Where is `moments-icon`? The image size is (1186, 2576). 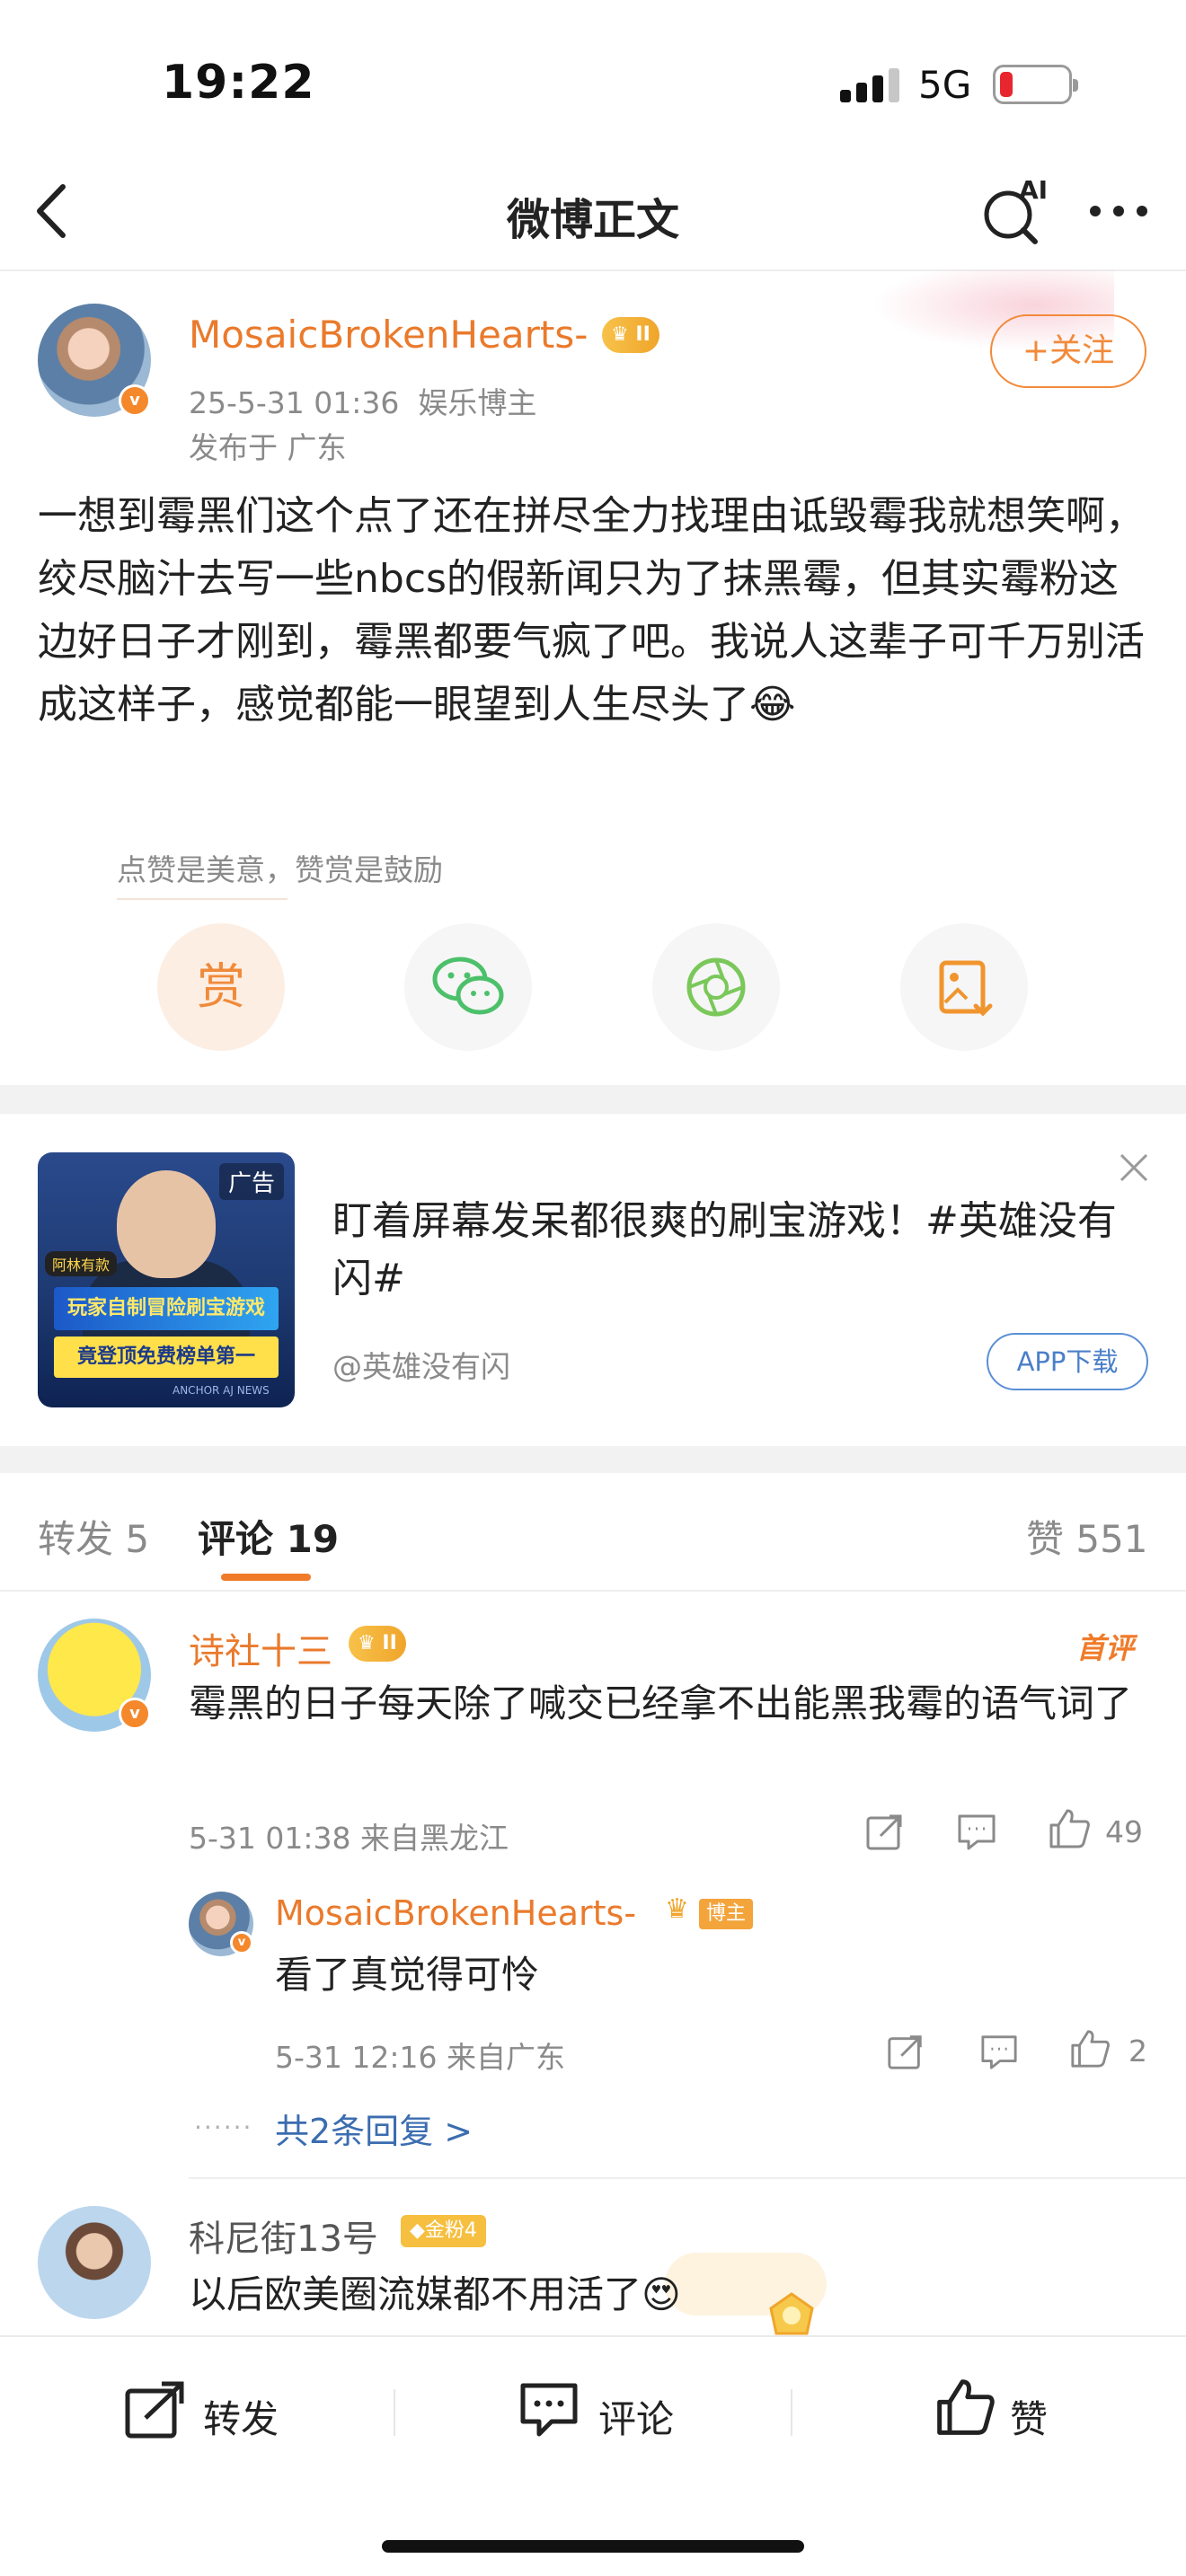 moments-icon is located at coordinates (716, 987).